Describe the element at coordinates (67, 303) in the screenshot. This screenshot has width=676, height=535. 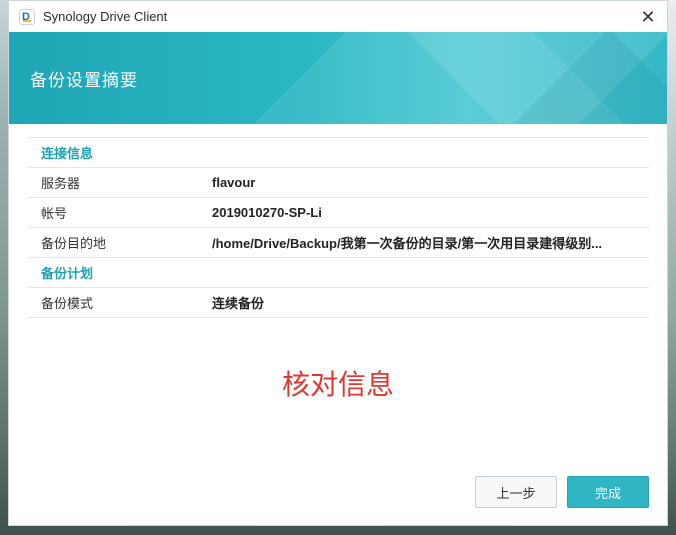
I see `row-label: 备份模式` at that location.